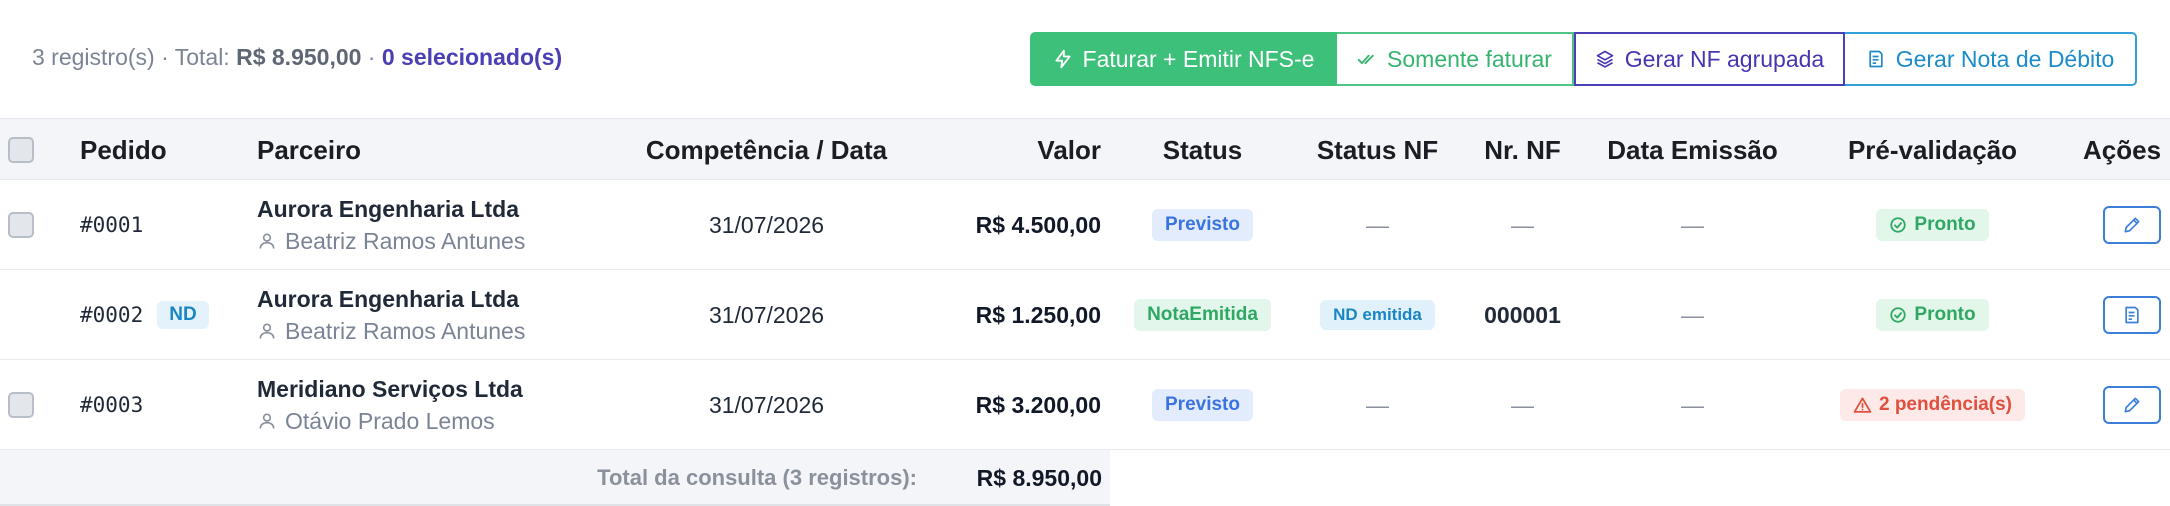  What do you see at coordinates (1038, 314) in the screenshot?
I see `valor-amount: R$ 1.250,00` at bounding box center [1038, 314].